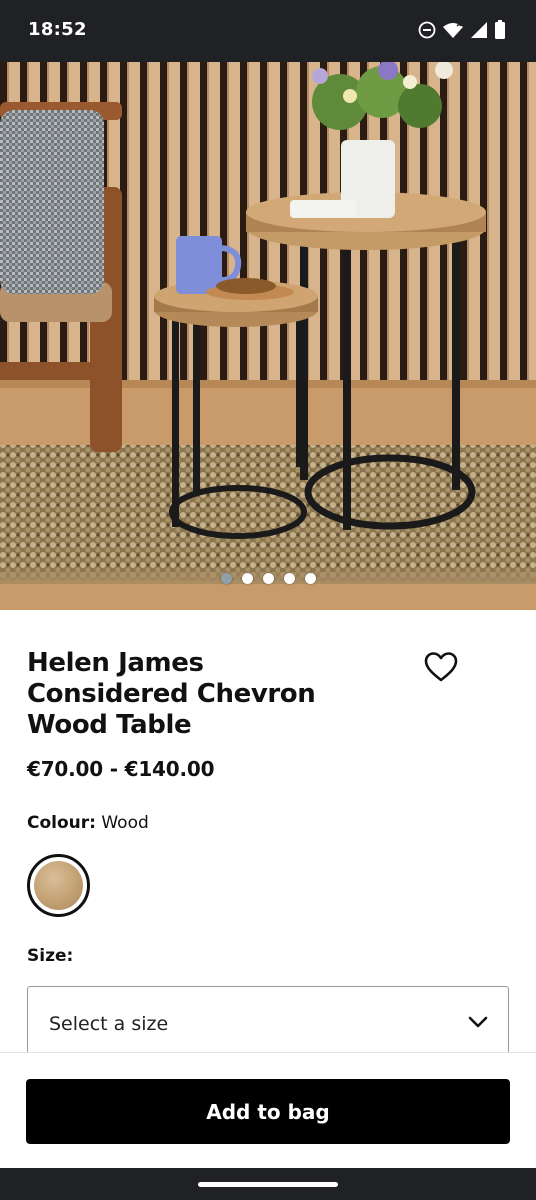  What do you see at coordinates (479, 29) in the screenshot?
I see `signal-icon` at bounding box center [479, 29].